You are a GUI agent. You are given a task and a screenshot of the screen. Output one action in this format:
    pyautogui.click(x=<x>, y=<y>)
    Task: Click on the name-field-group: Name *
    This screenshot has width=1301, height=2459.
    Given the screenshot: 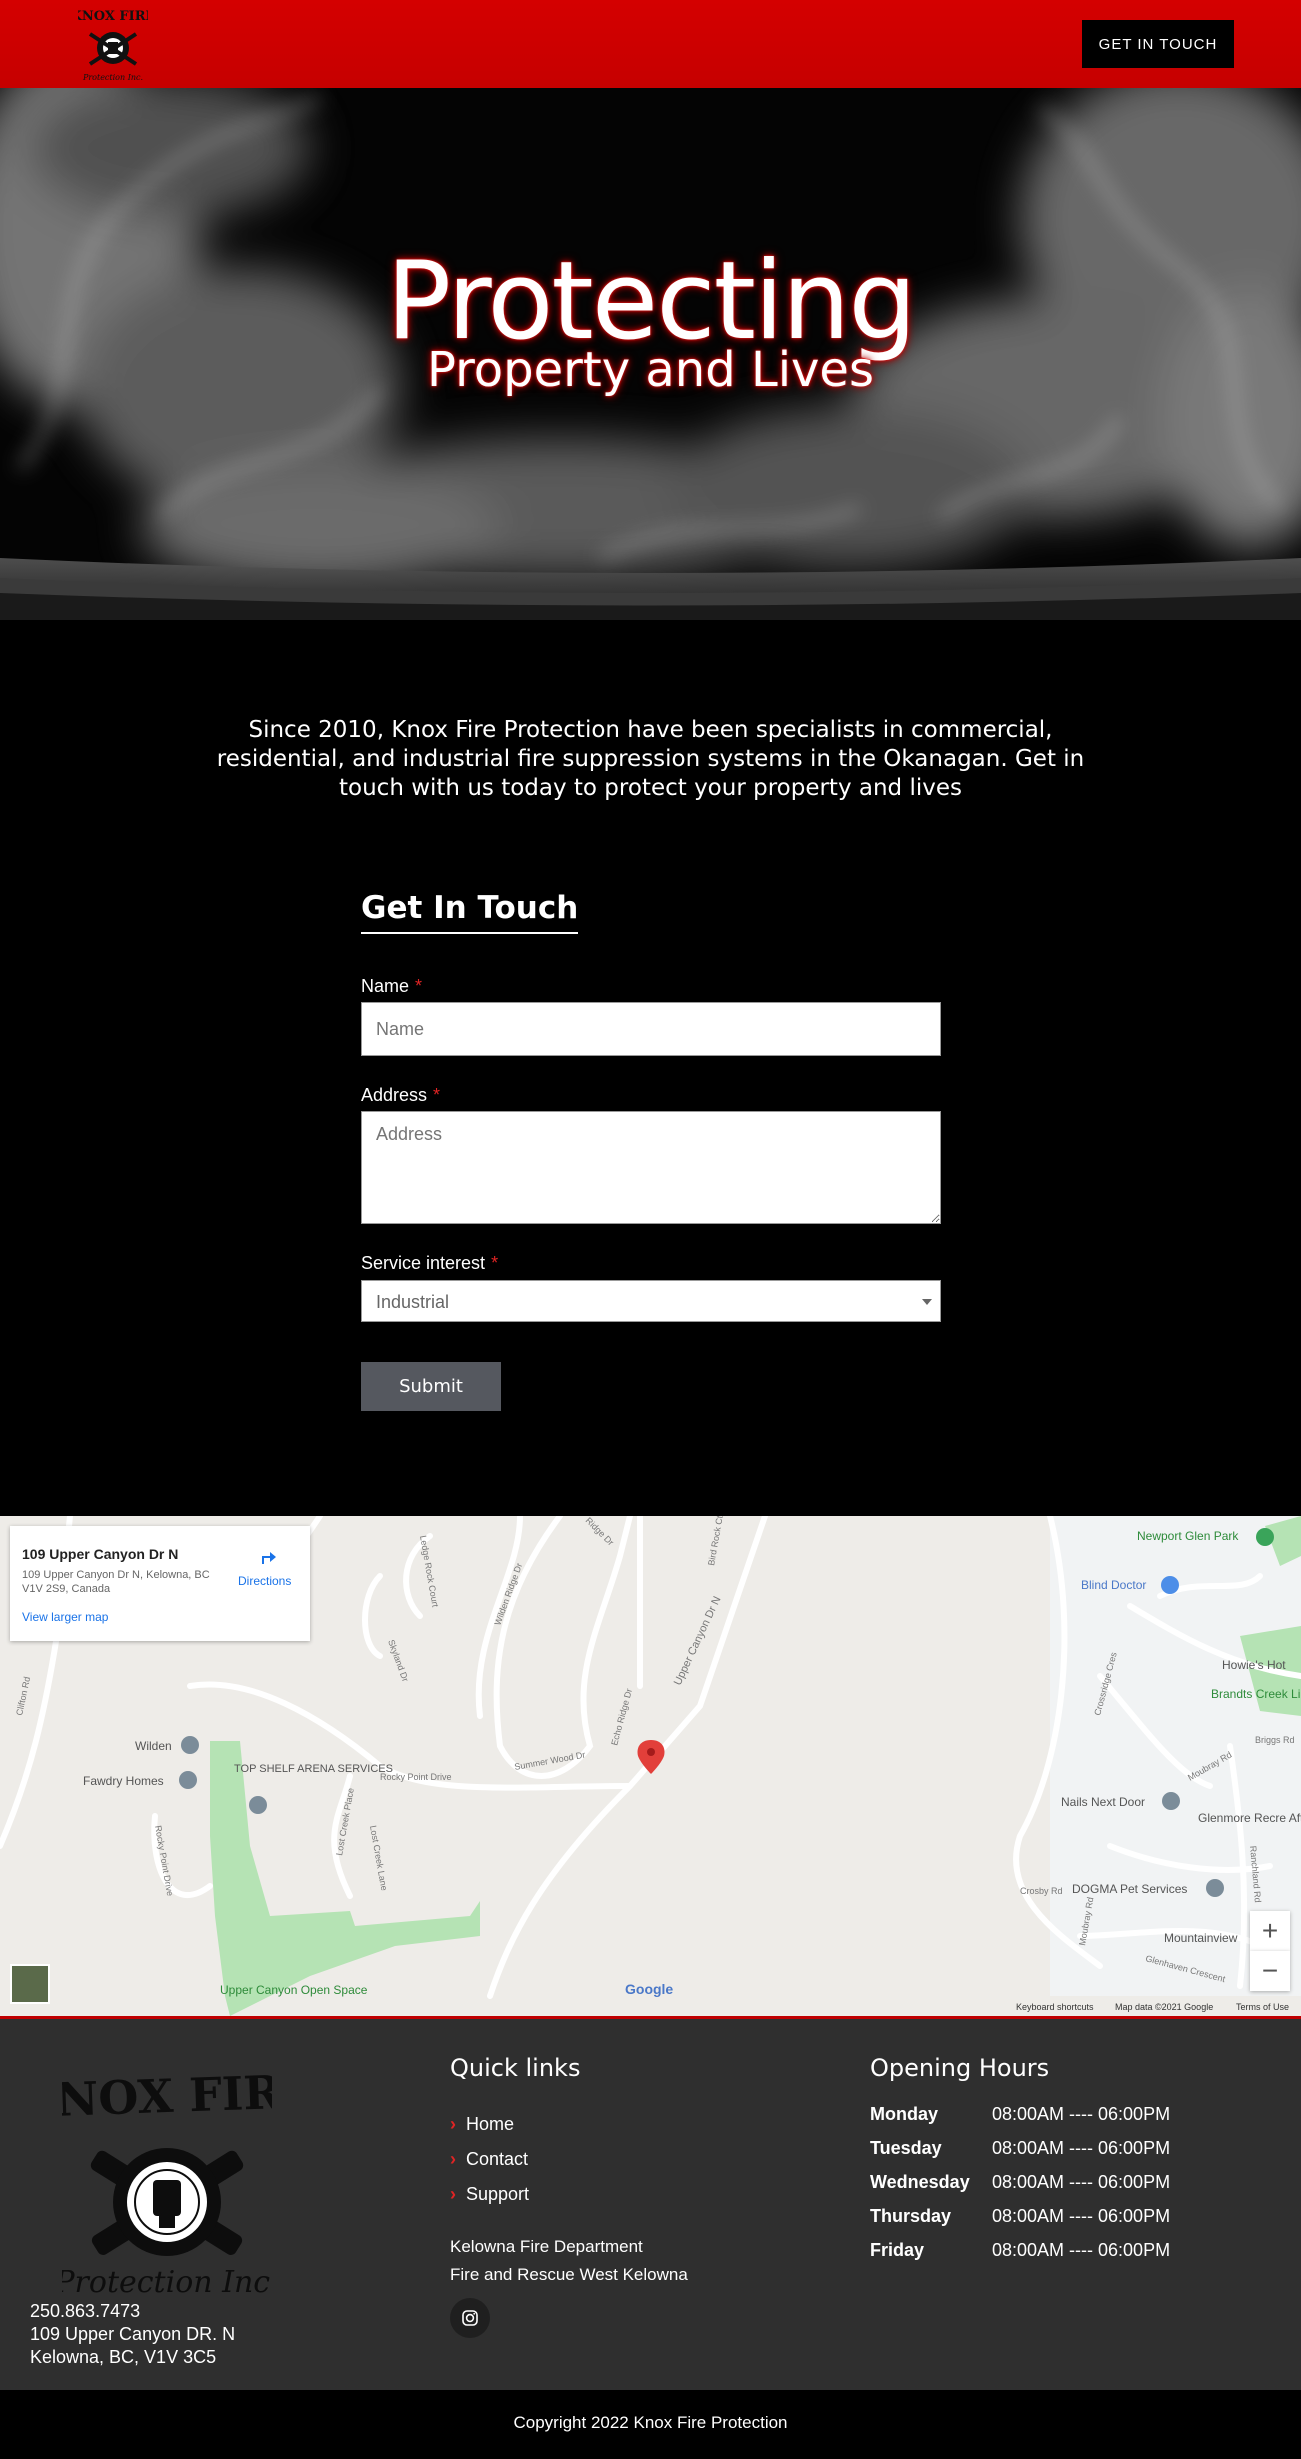 What is the action you would take?
    pyautogui.click(x=391, y=986)
    